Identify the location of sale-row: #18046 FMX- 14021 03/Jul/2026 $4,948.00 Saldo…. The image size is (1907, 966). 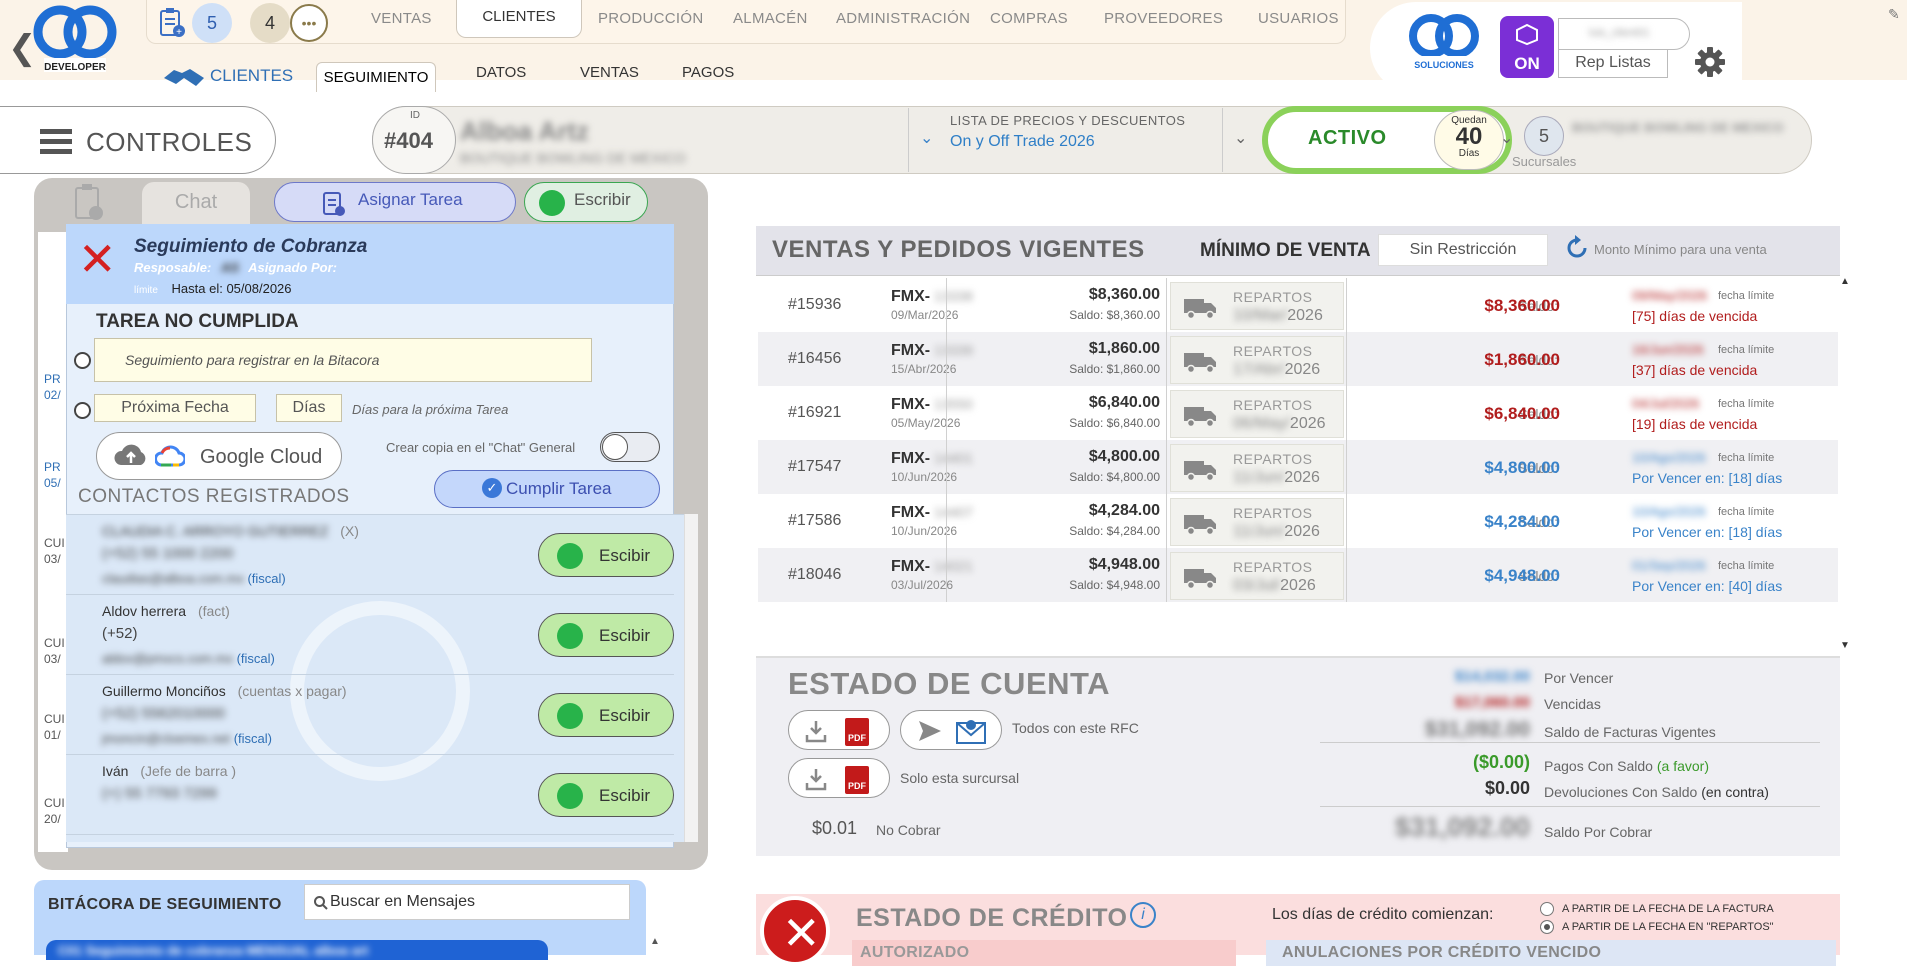
(1298, 575).